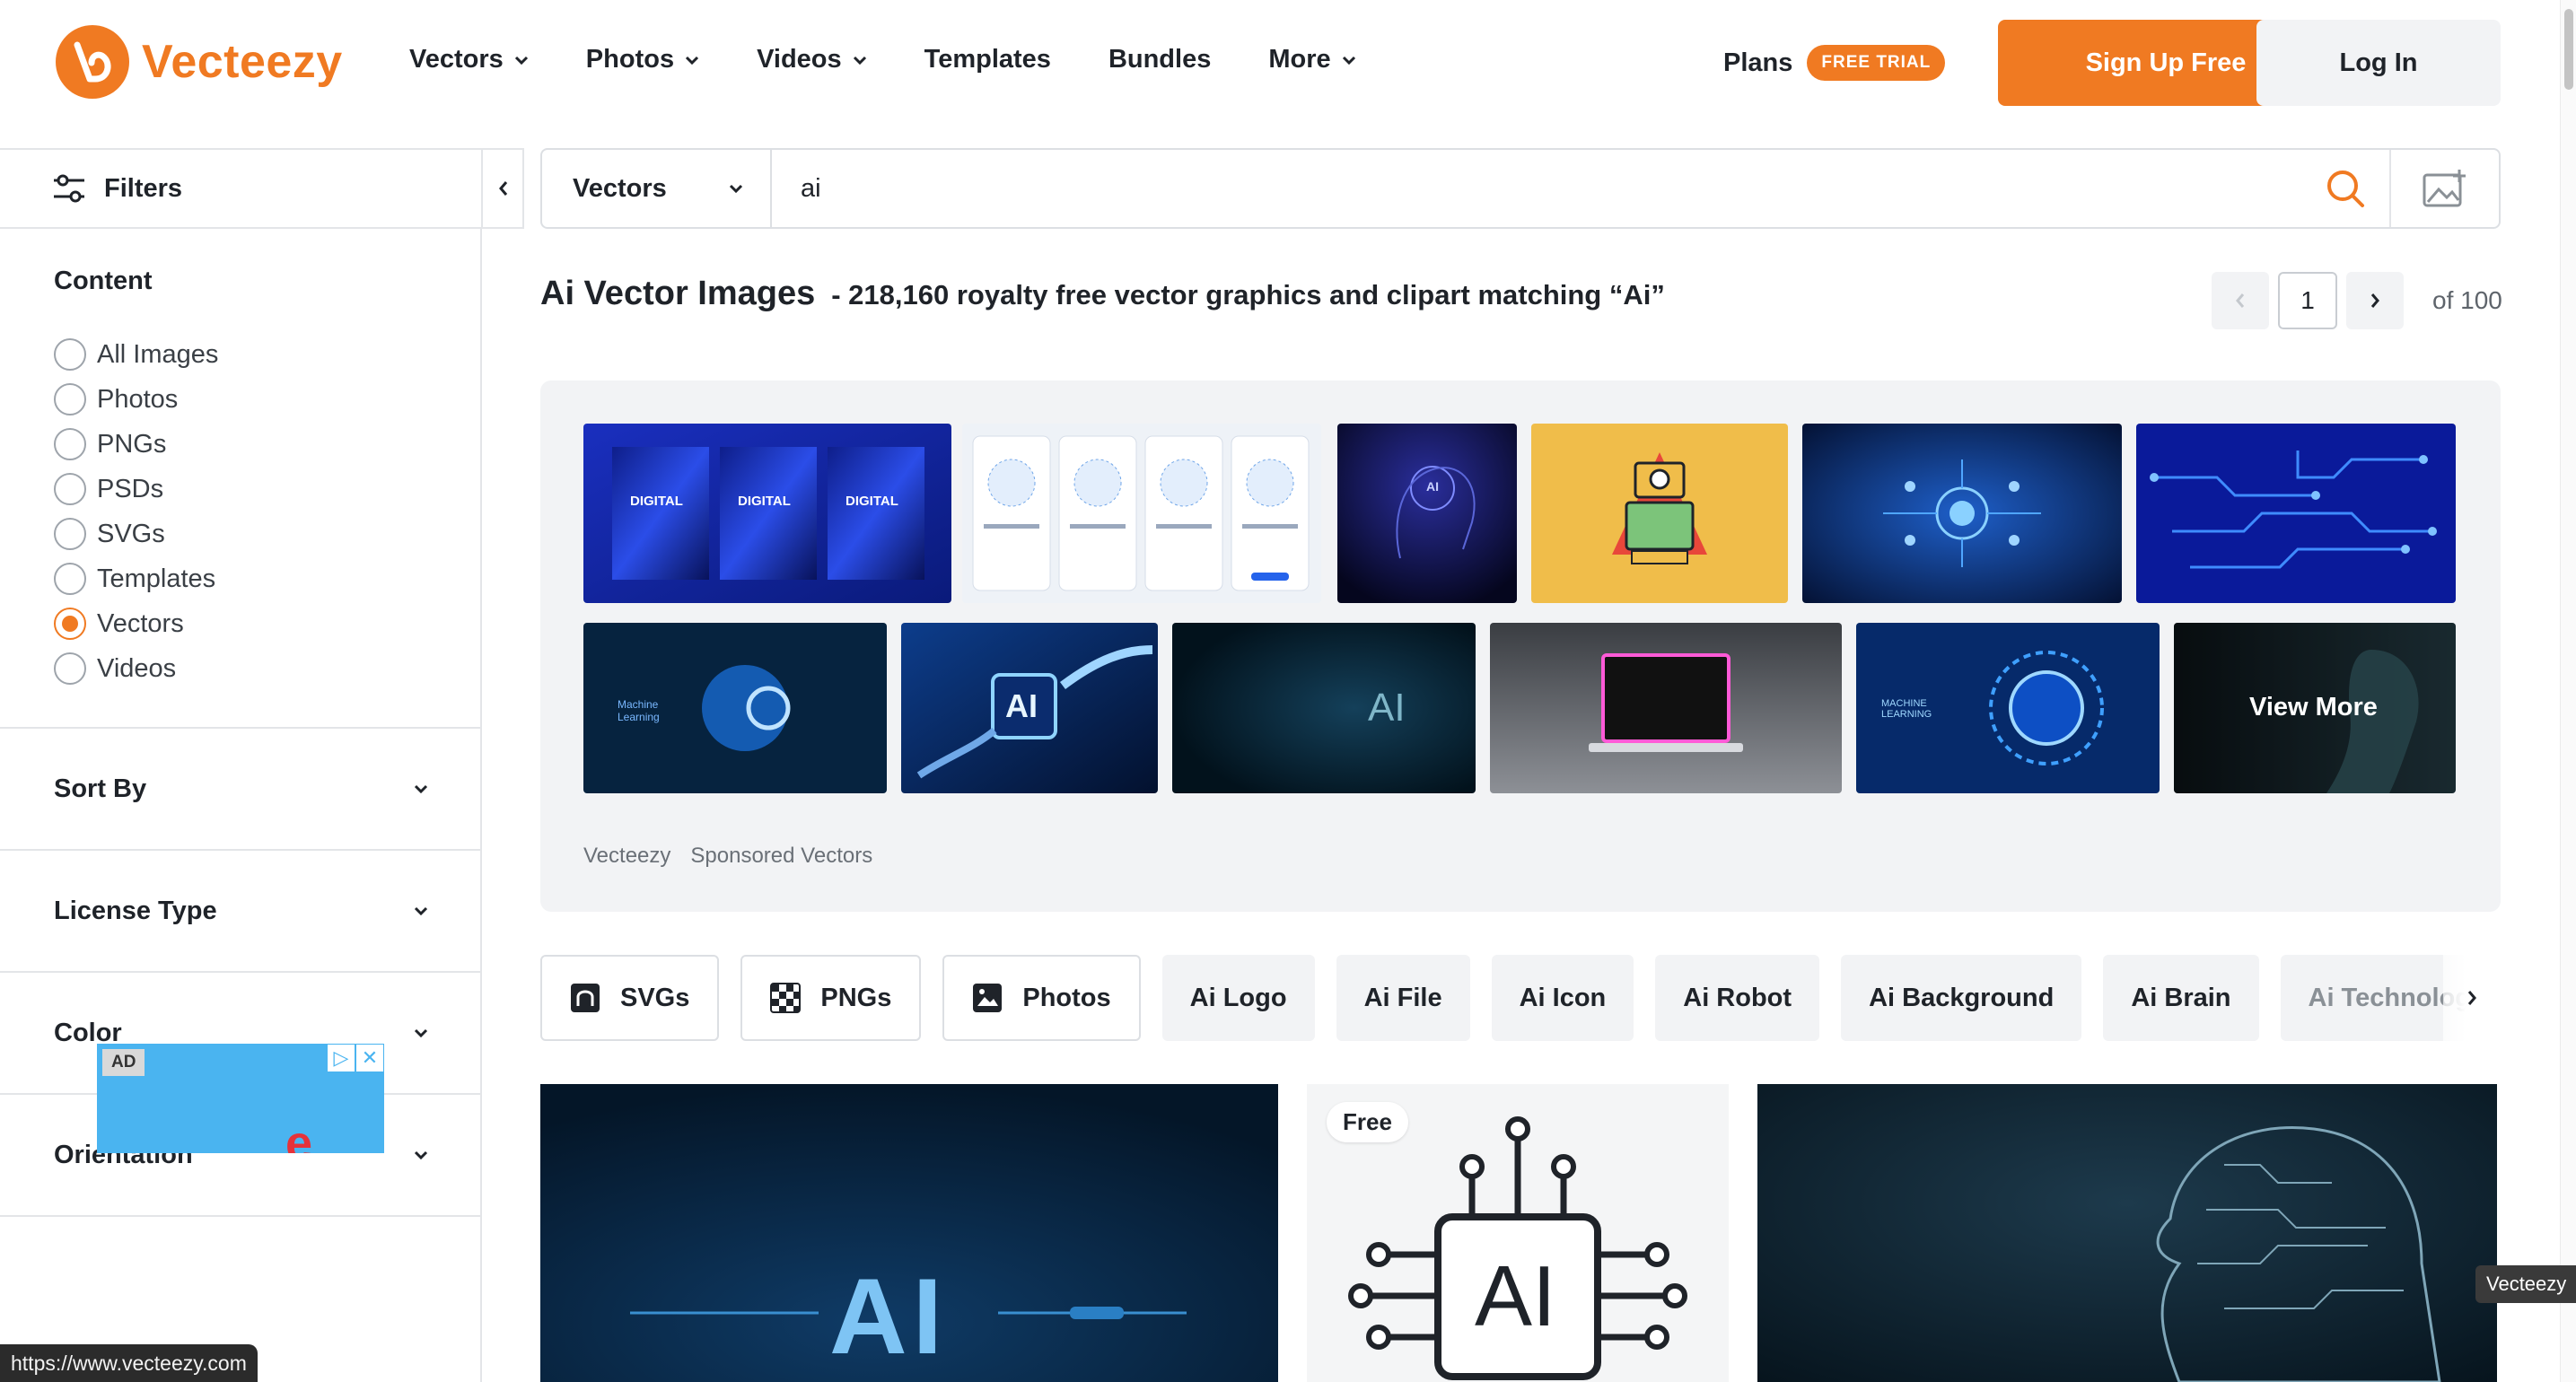 This screenshot has width=2576, height=1382. What do you see at coordinates (2472, 998) in the screenshot?
I see `chips-next-button` at bounding box center [2472, 998].